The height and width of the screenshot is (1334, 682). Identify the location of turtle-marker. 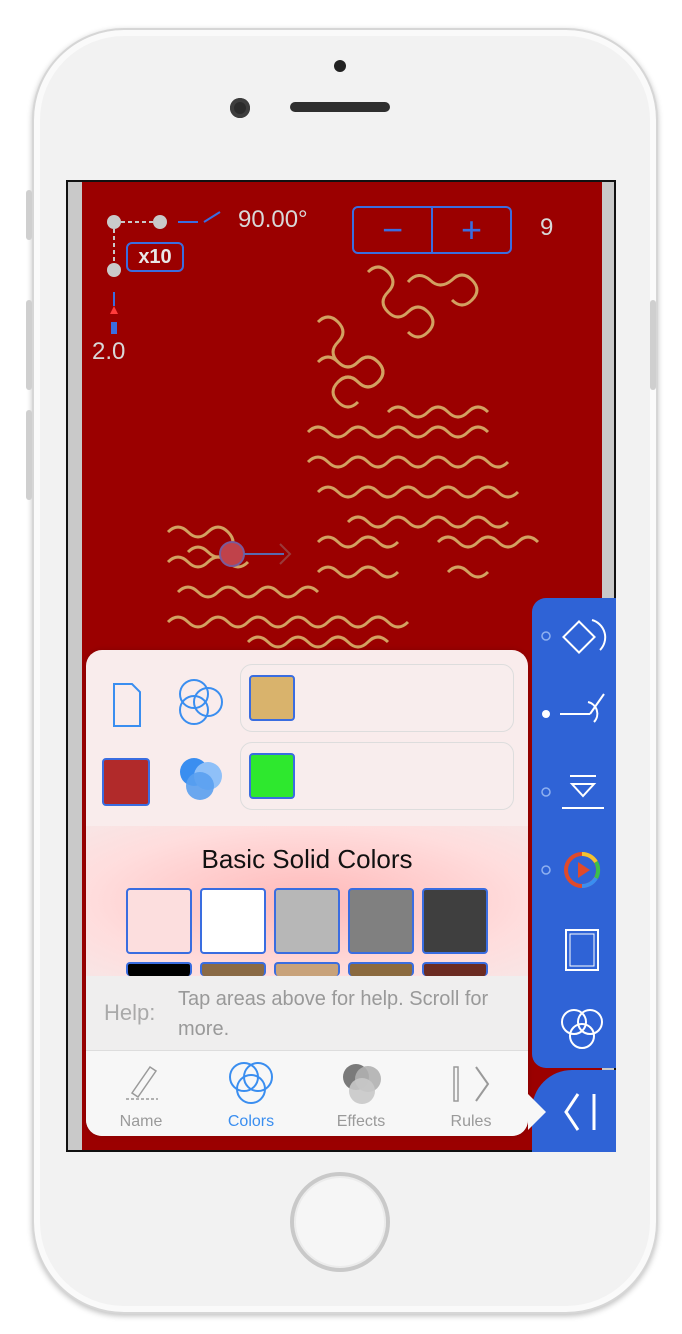
(255, 554).